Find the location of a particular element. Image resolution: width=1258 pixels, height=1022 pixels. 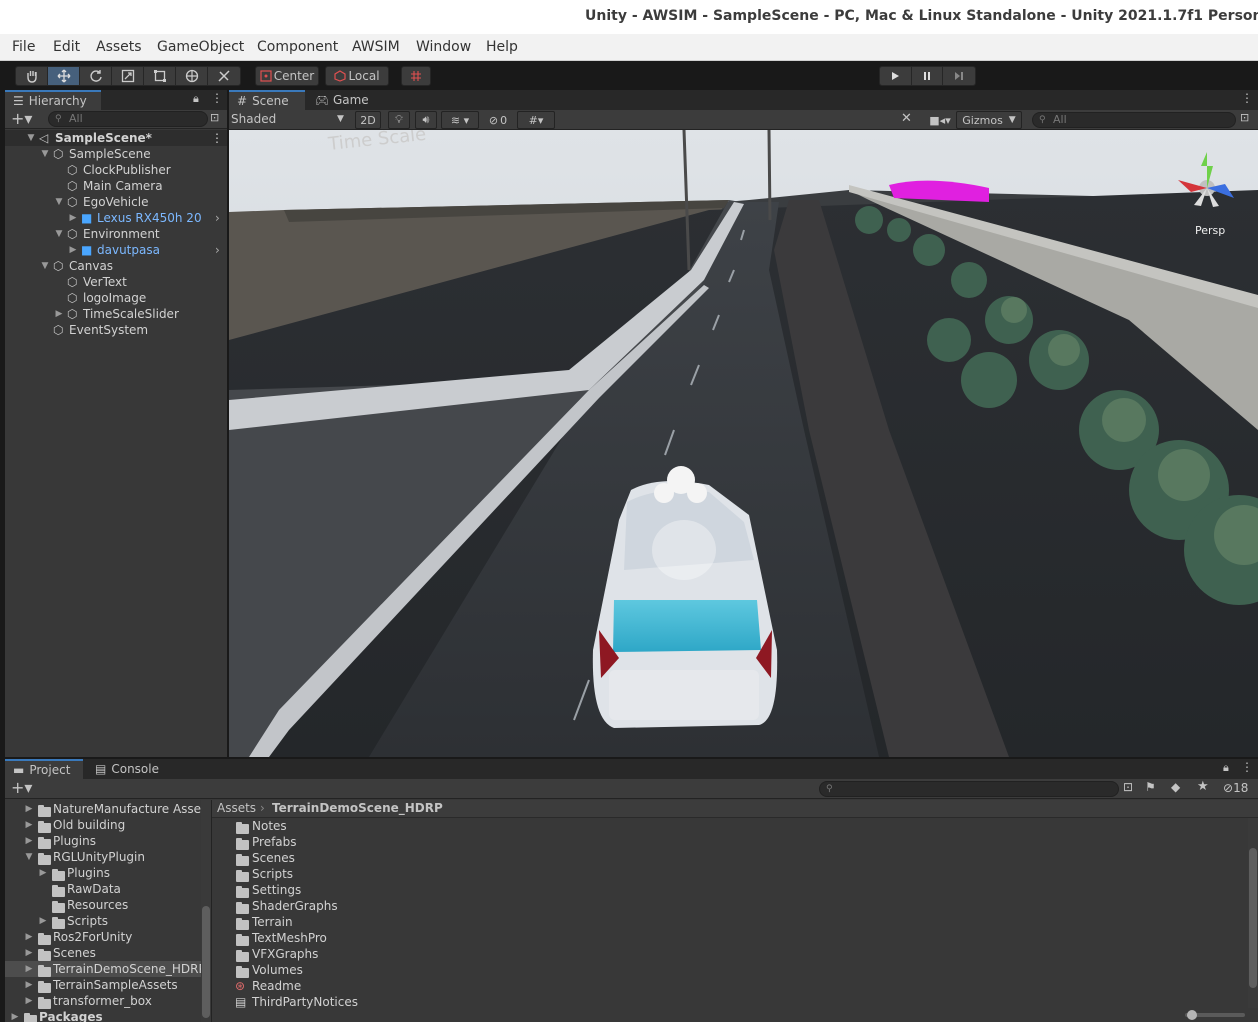

menu-window: Window is located at coordinates (443, 47).